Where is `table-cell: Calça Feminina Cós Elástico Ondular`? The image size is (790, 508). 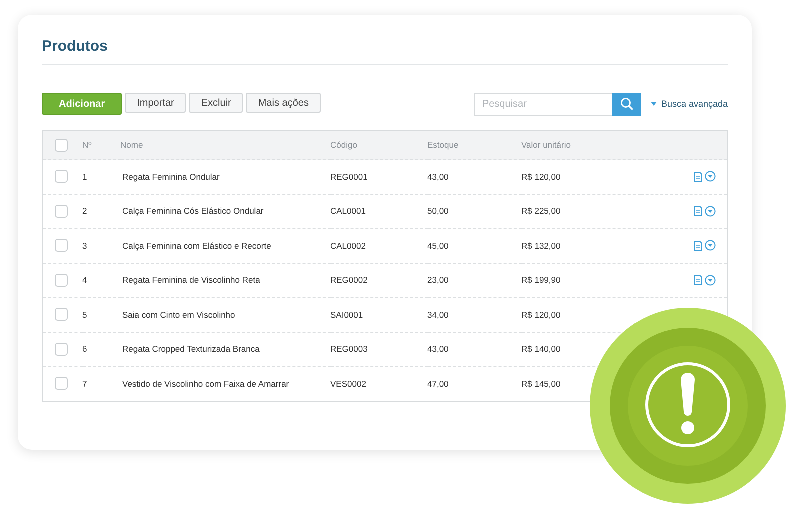 table-cell: Calça Feminina Cós Elástico Ondular is located at coordinates (193, 211).